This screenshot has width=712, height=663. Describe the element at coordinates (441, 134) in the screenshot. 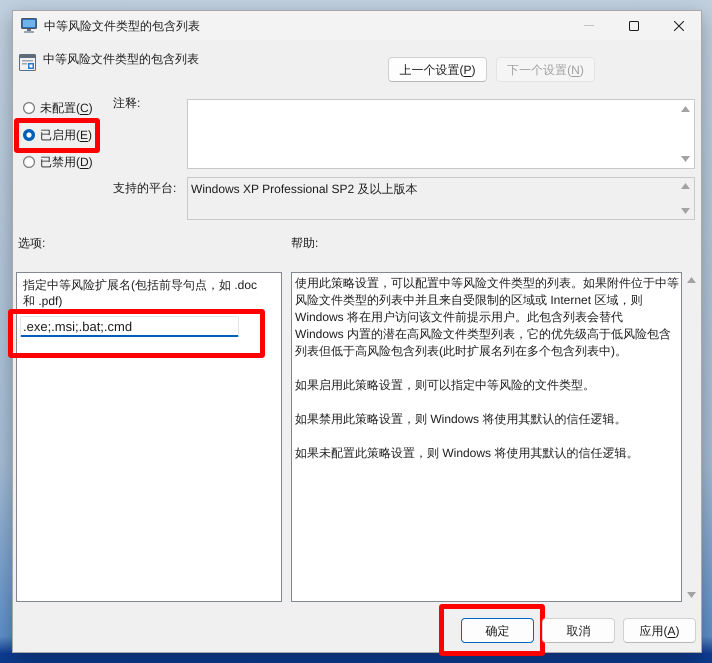

I see `comment-field` at that location.